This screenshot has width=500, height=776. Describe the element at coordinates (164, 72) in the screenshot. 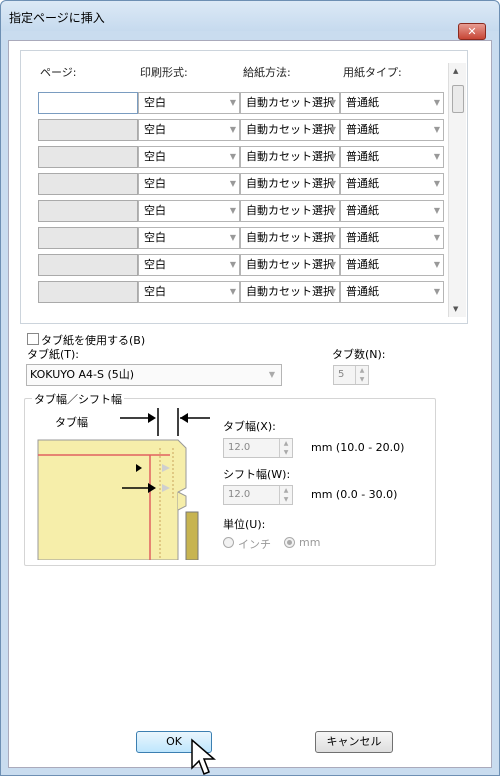

I see `column-header-print-format: 印刷形式:` at that location.